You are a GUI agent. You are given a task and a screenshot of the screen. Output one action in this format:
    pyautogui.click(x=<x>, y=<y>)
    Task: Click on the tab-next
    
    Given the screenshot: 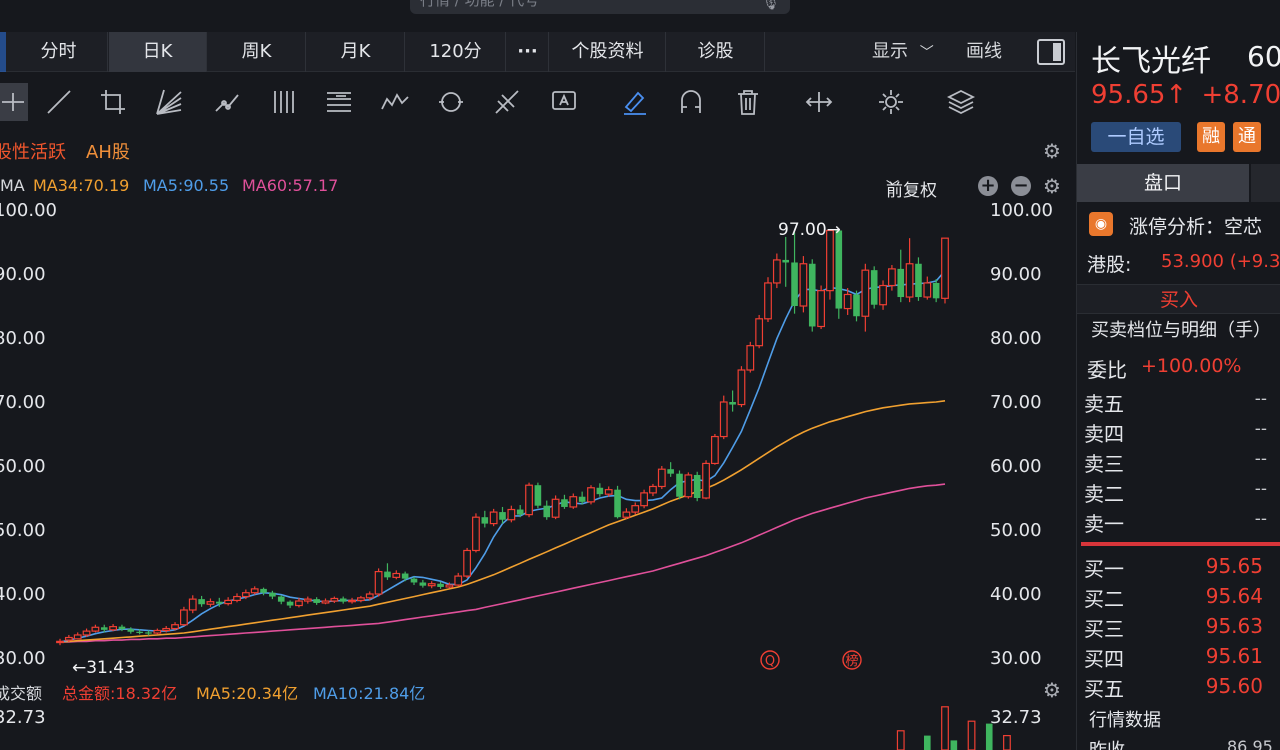 What is the action you would take?
    pyautogui.click(x=1265, y=183)
    